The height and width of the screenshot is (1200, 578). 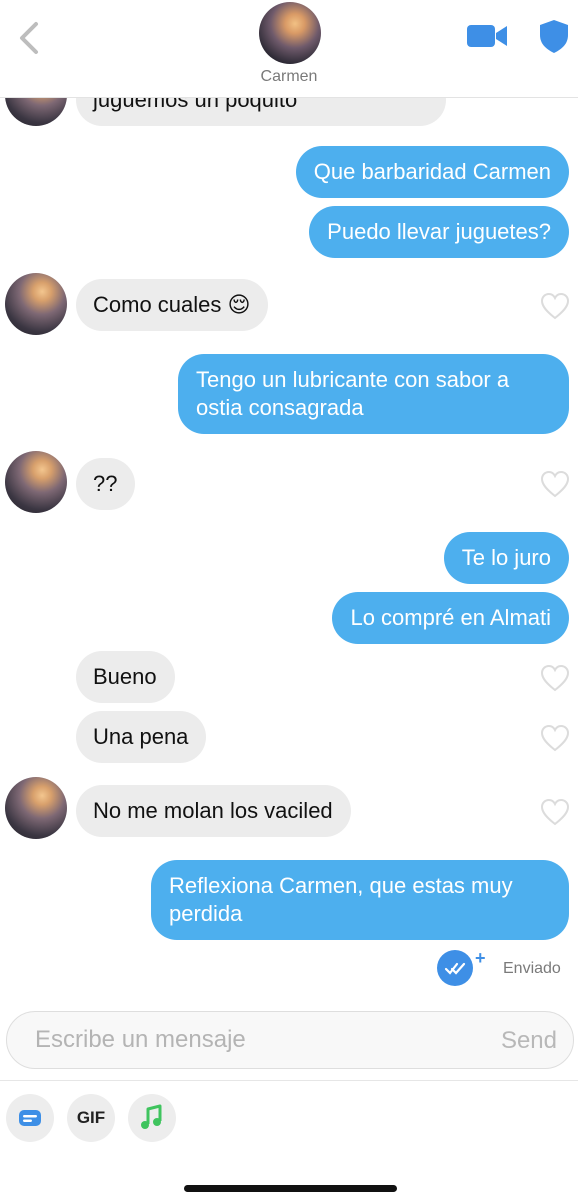 I want to click on sent-label: Enviado, so click(x=532, y=968).